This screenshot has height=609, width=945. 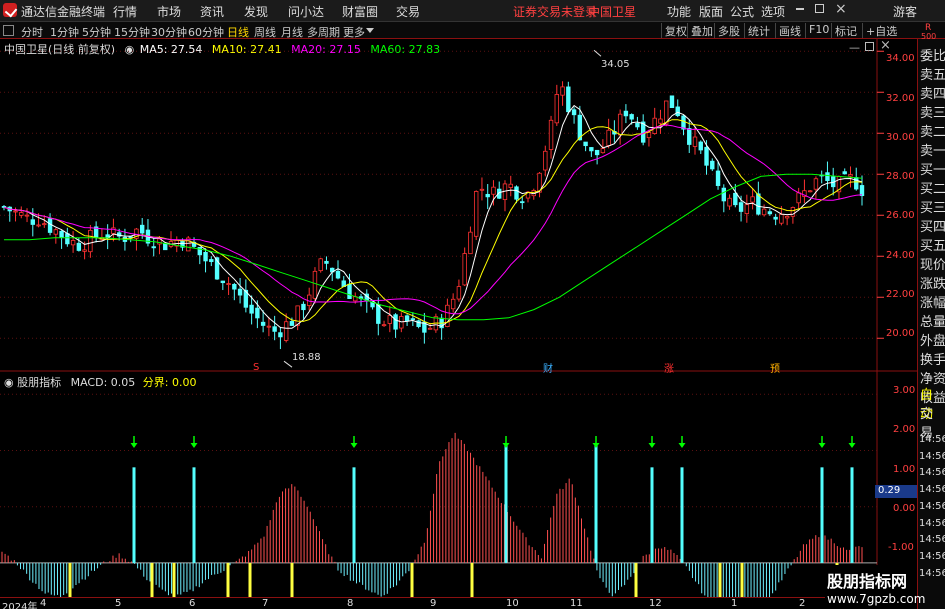 What do you see at coordinates (758, 30) in the screenshot?
I see `statistics-button: 统计` at bounding box center [758, 30].